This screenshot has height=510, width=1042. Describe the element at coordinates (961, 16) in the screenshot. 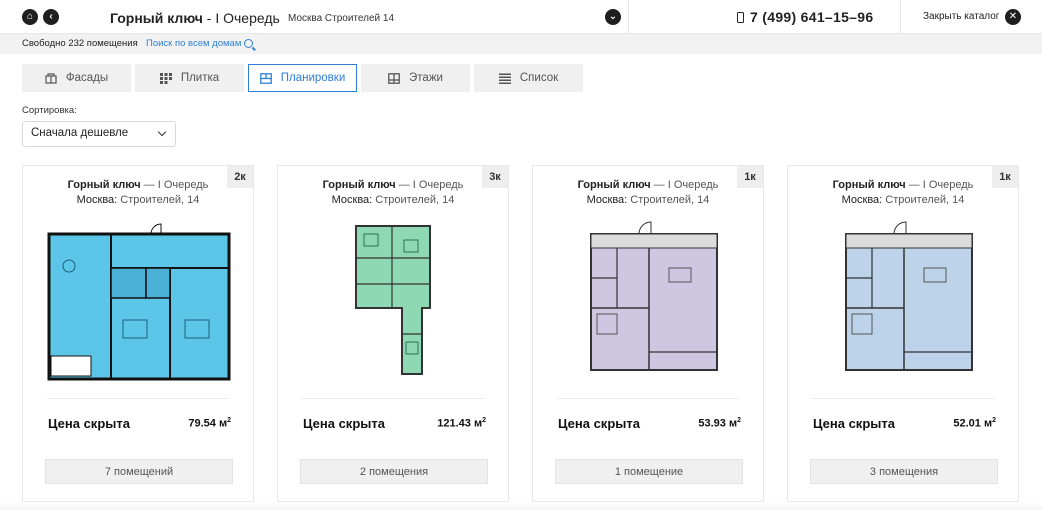

I see `close-catalog-label: Закрыть каталог` at that location.